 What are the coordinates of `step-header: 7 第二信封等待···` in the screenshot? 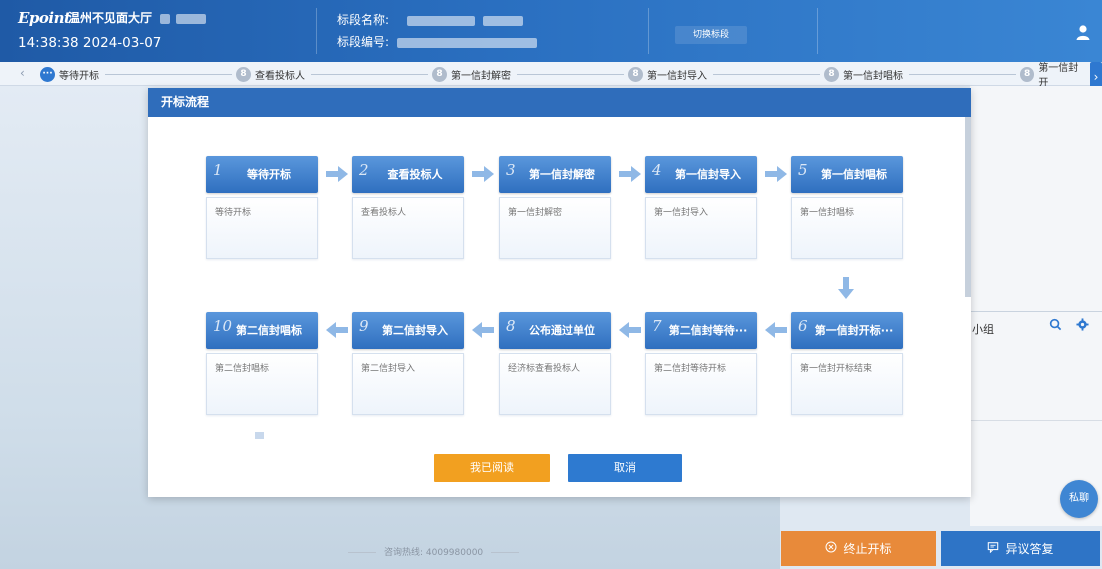 It's located at (701, 330).